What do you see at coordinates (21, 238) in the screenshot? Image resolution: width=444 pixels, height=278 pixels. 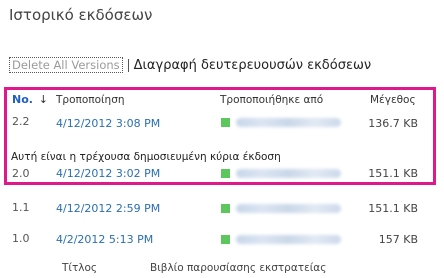 I see `version-number: 1.0` at bounding box center [21, 238].